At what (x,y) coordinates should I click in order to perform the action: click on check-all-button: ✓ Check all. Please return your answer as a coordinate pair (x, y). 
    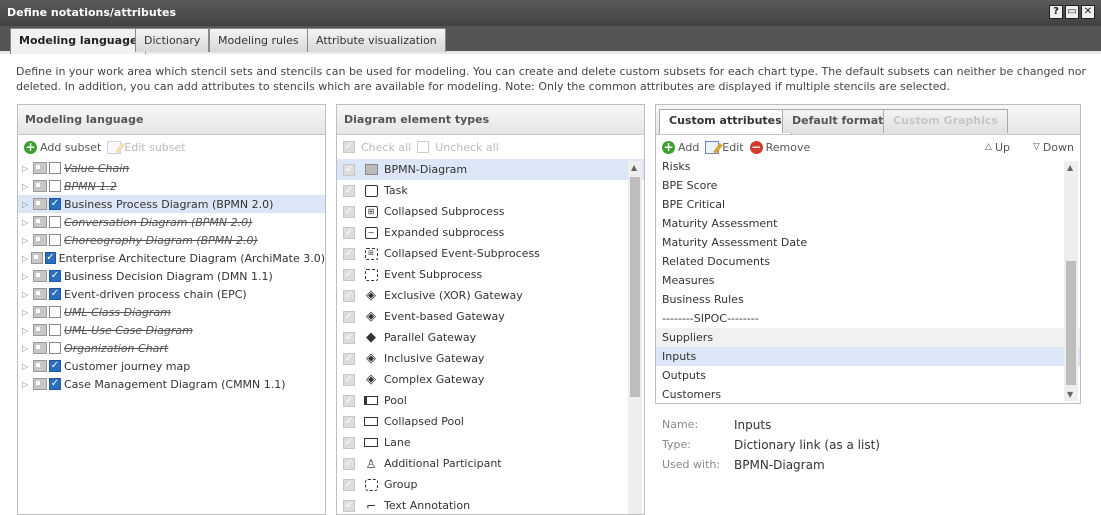
    Looking at the image, I should click on (377, 147).